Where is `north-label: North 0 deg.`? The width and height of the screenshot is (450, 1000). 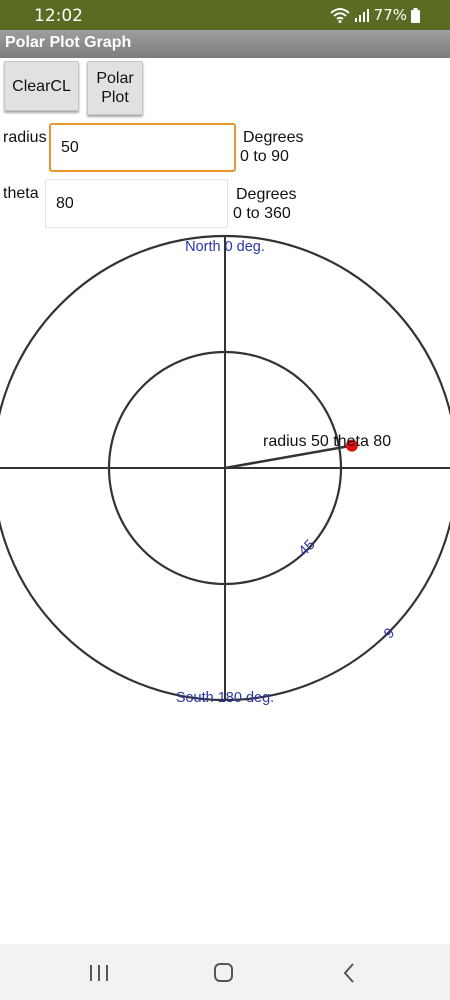 north-label: North 0 deg. is located at coordinates (225, 247).